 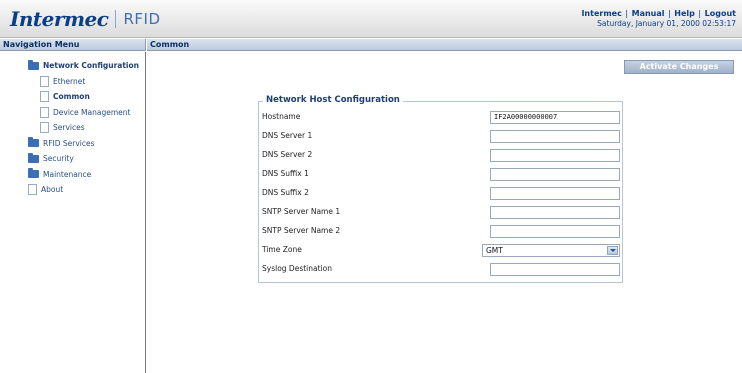 I want to click on time-zone-value: GMT, so click(x=494, y=250).